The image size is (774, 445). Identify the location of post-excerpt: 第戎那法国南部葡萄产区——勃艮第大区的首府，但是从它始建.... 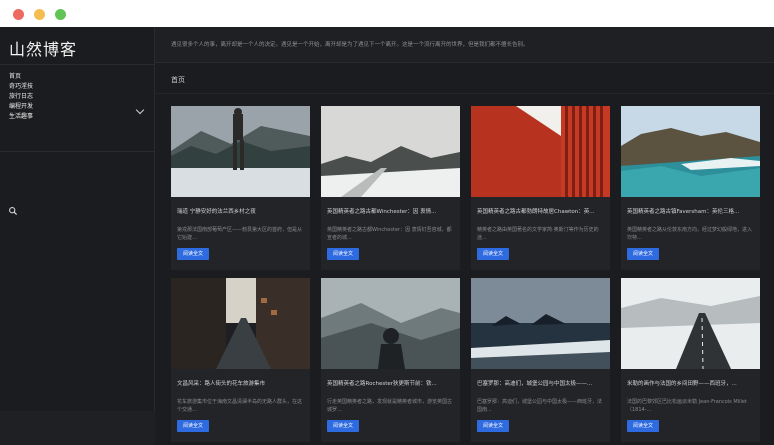
(240, 234).